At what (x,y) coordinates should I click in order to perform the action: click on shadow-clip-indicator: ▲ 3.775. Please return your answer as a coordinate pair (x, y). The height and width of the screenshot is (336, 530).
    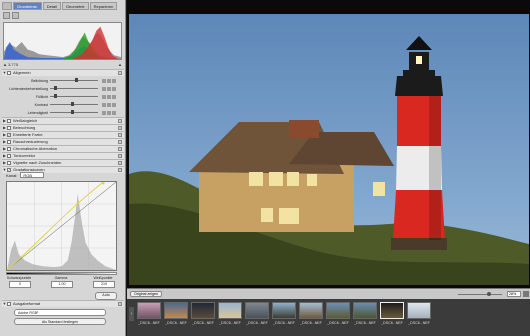
    Looking at the image, I should click on (10, 64).